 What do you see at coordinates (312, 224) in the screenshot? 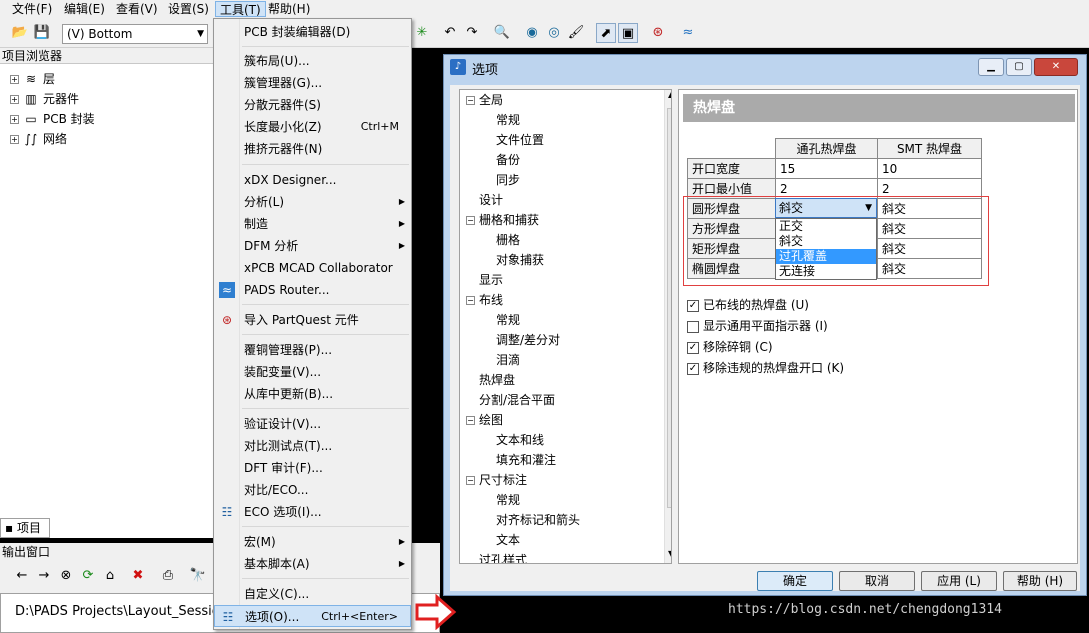
I see `menu-item-manufacturing: 制造 ▶` at bounding box center [312, 224].